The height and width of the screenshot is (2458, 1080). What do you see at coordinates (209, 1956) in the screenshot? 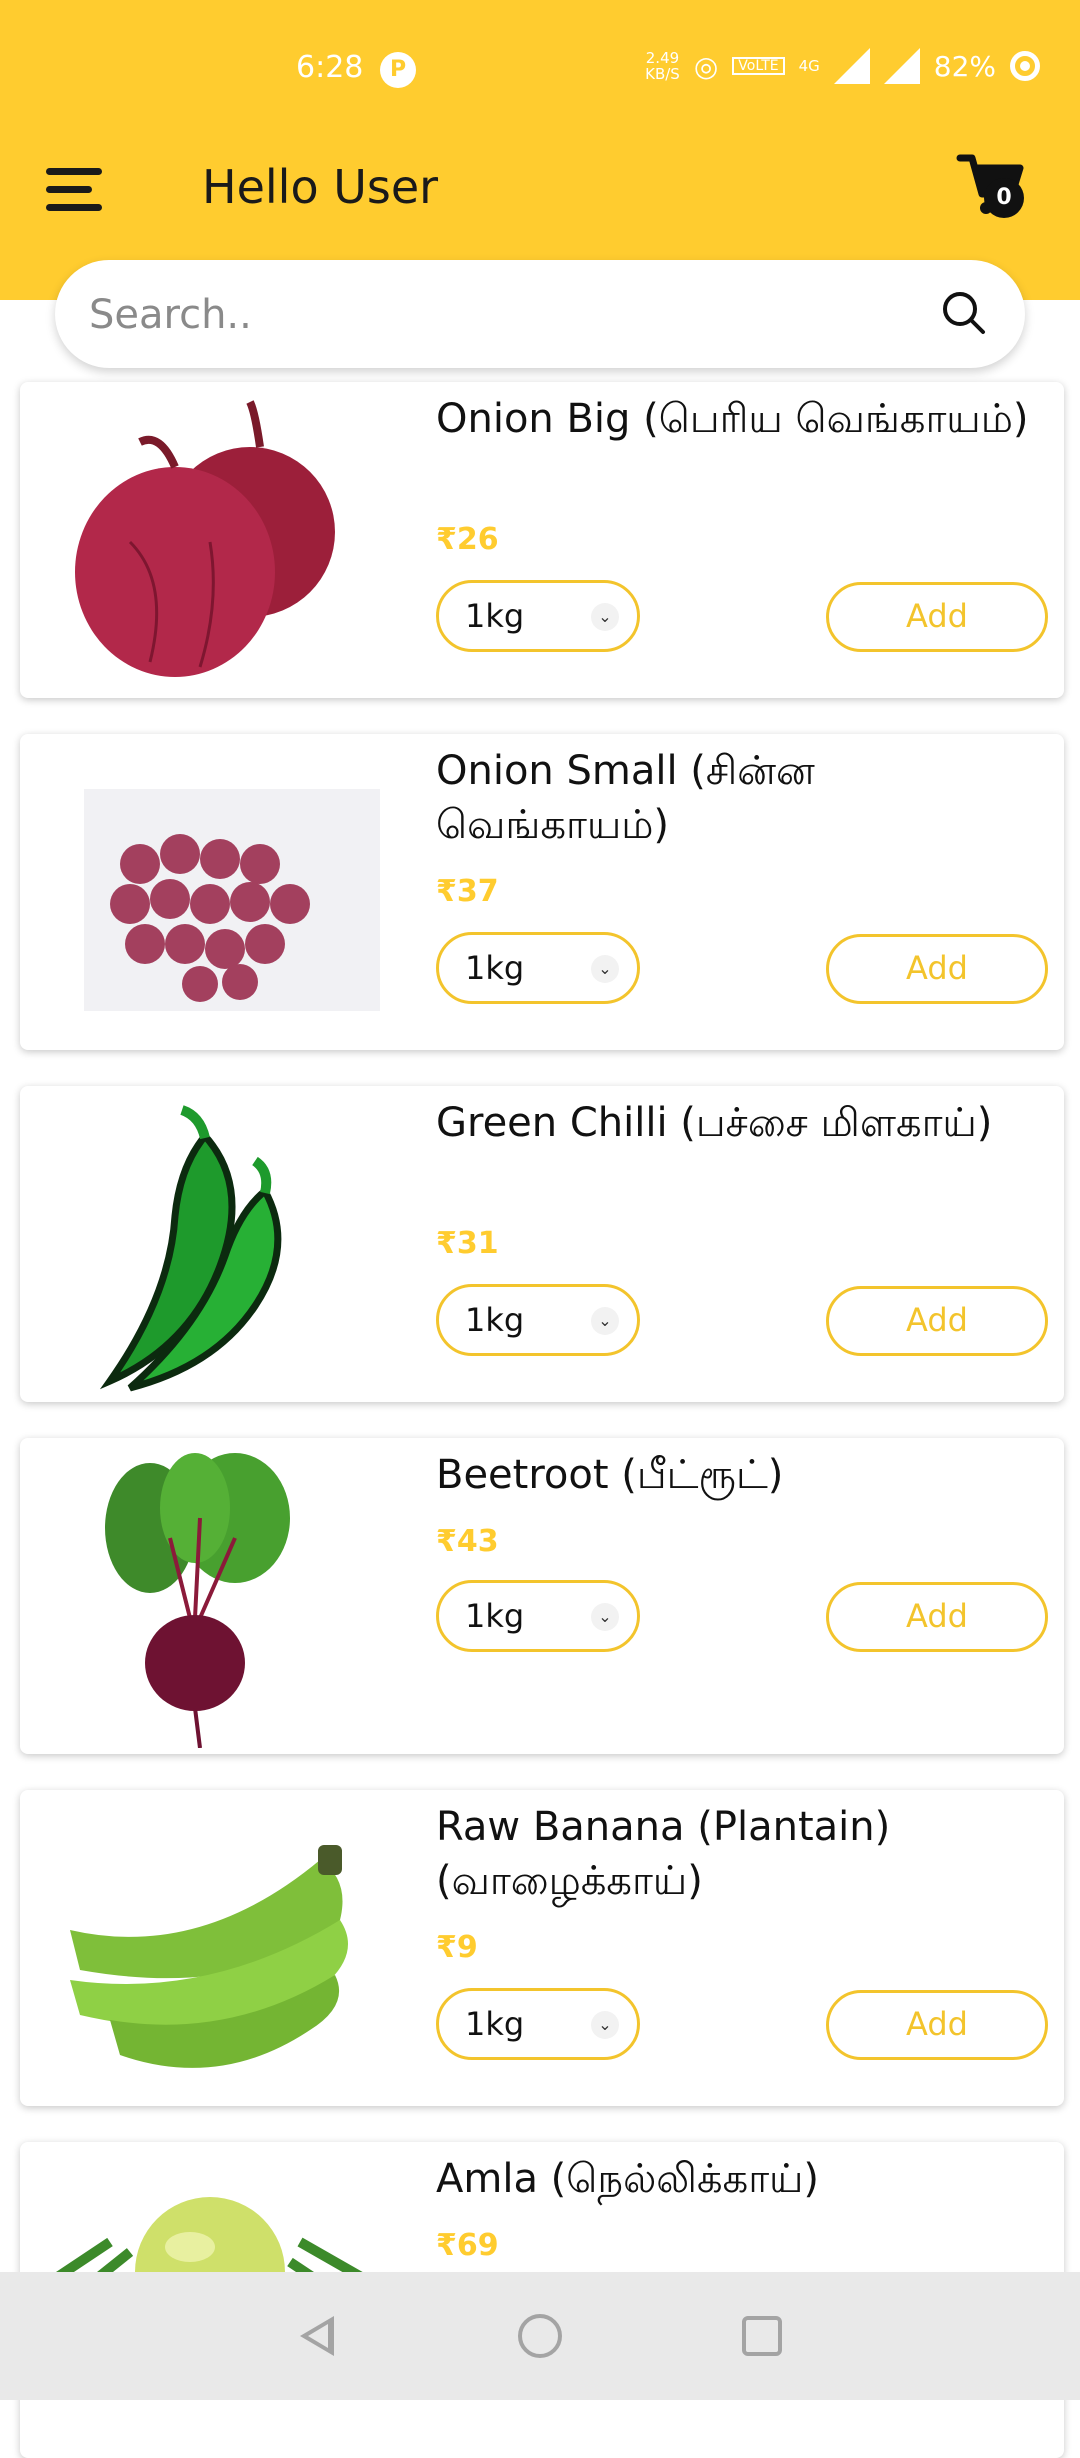
I see `raw-banana-image` at bounding box center [209, 1956].